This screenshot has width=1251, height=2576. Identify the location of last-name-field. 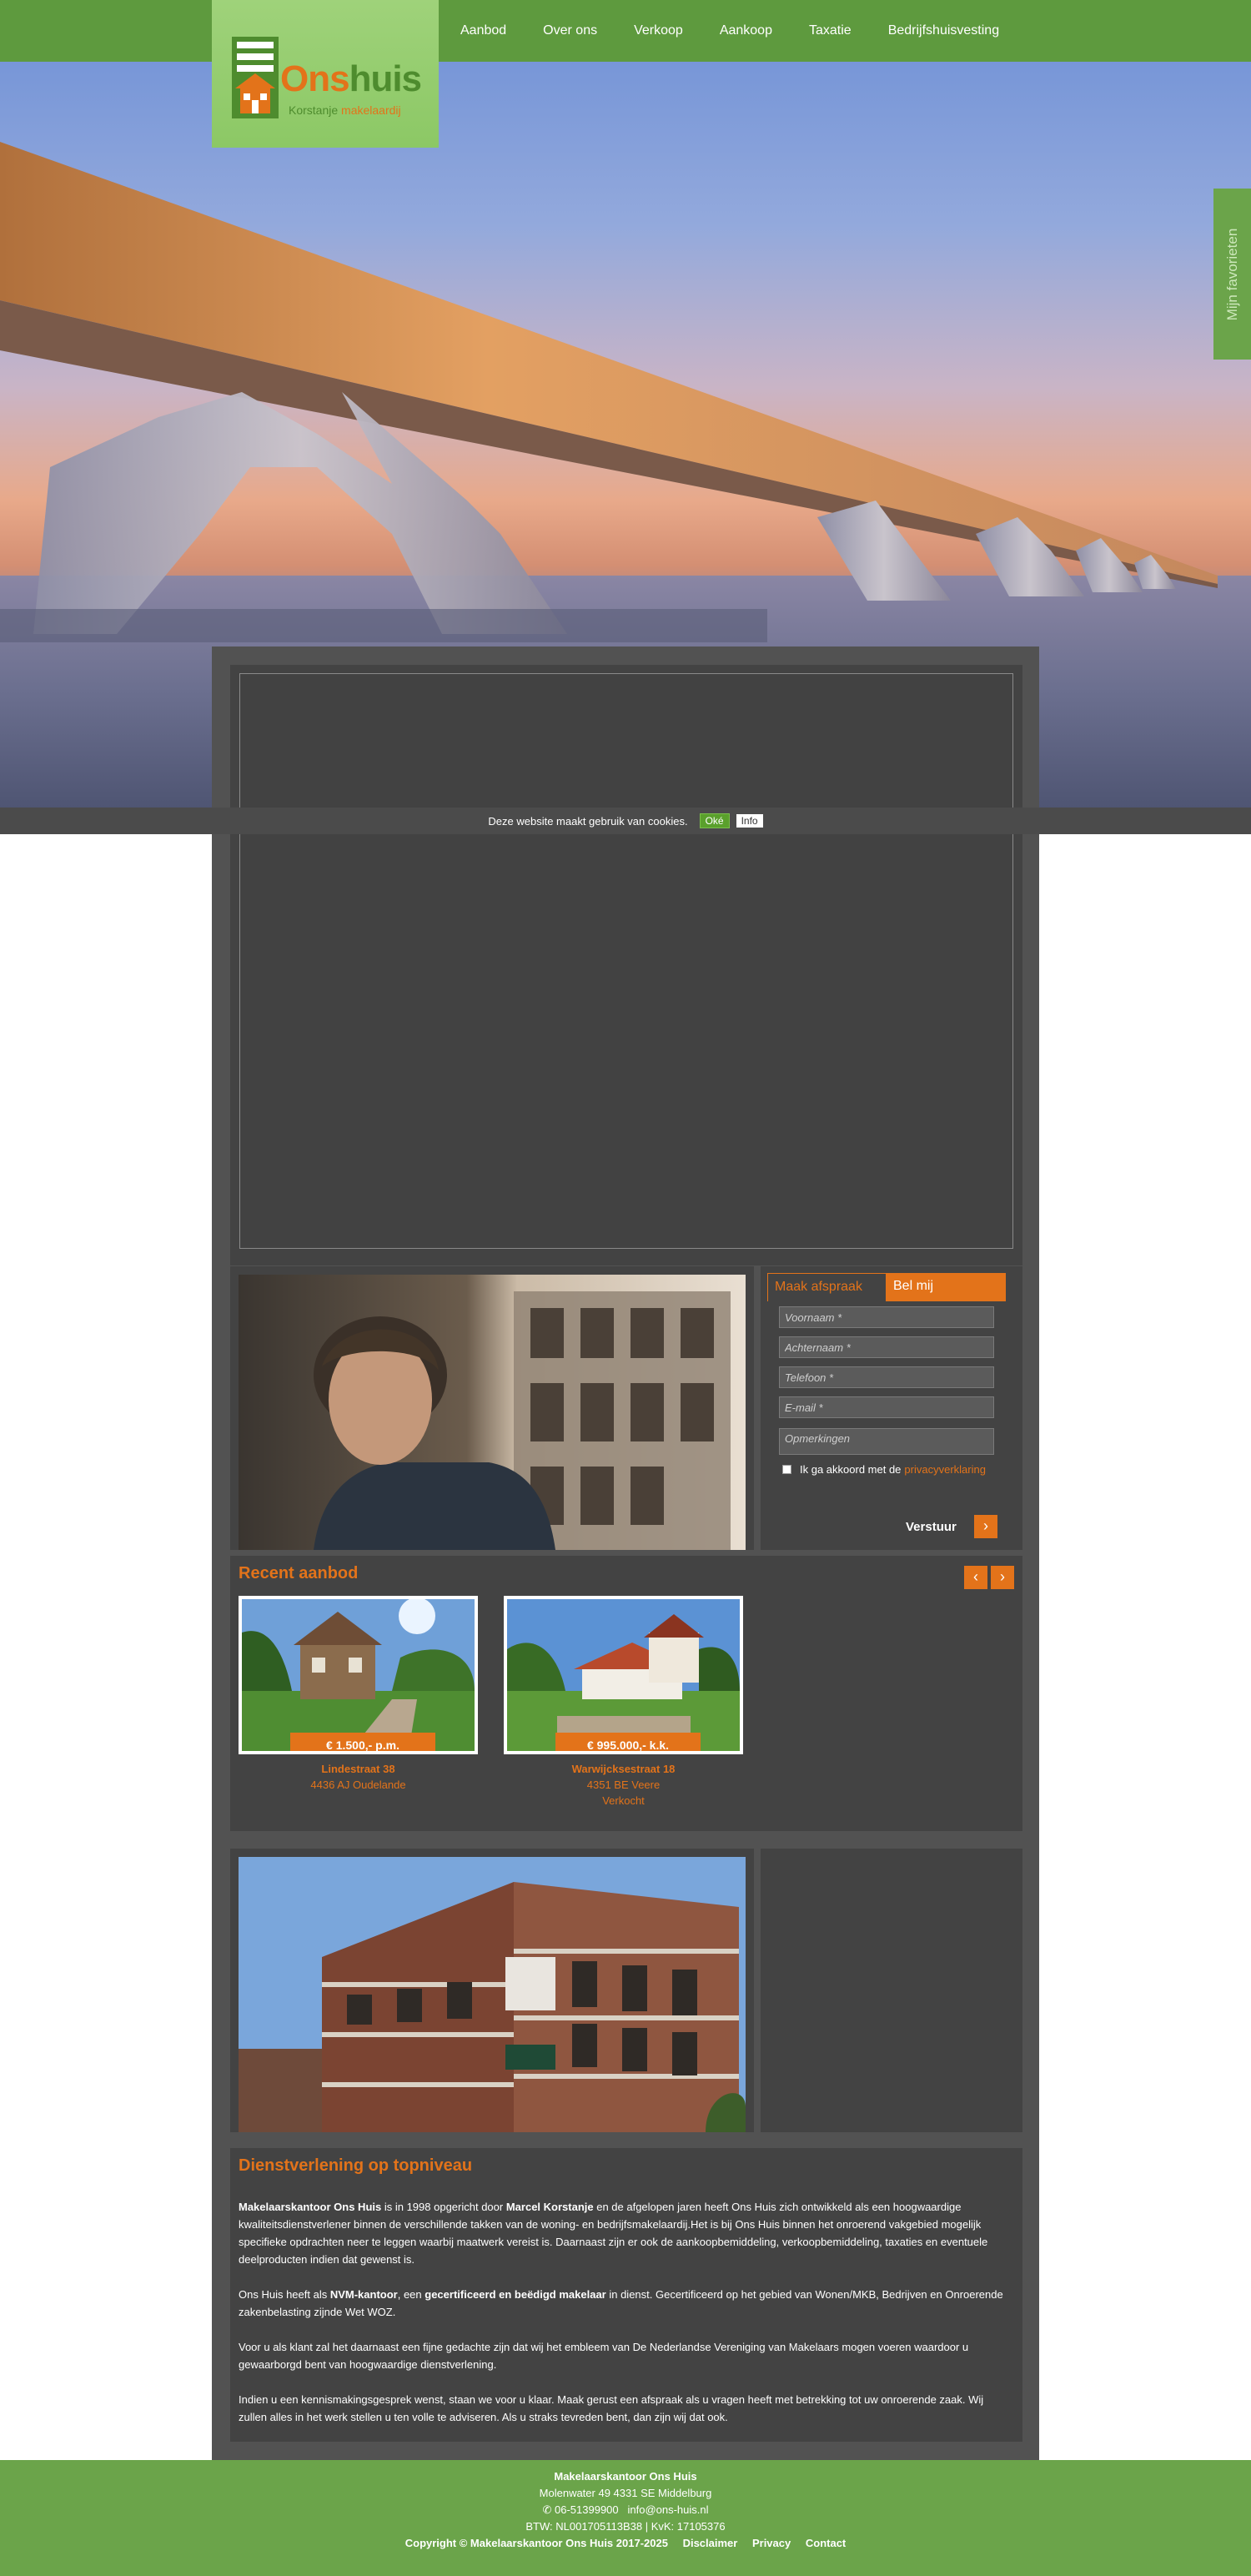
(886, 1347).